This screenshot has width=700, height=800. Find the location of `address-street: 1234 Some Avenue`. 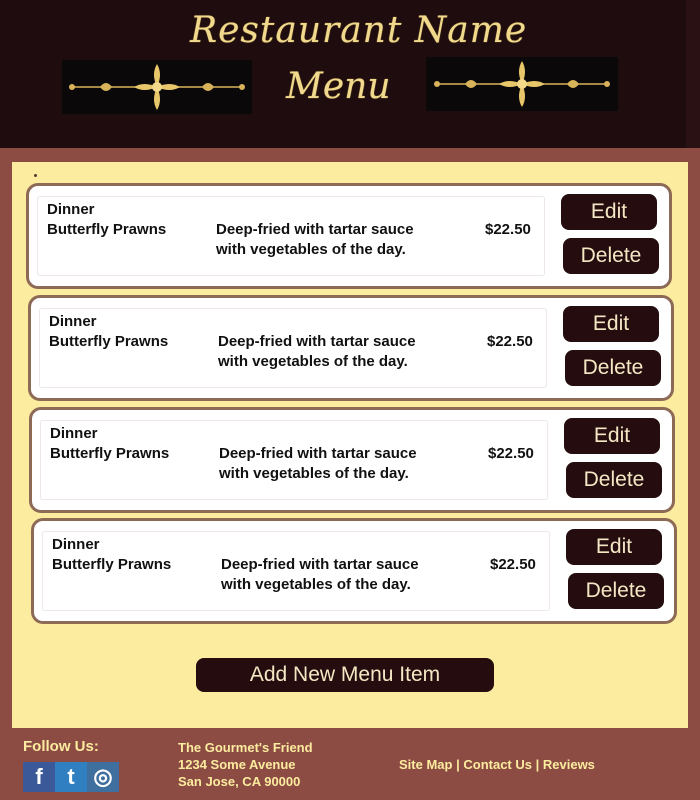

address-street: 1234 Some Avenue is located at coordinates (237, 764).